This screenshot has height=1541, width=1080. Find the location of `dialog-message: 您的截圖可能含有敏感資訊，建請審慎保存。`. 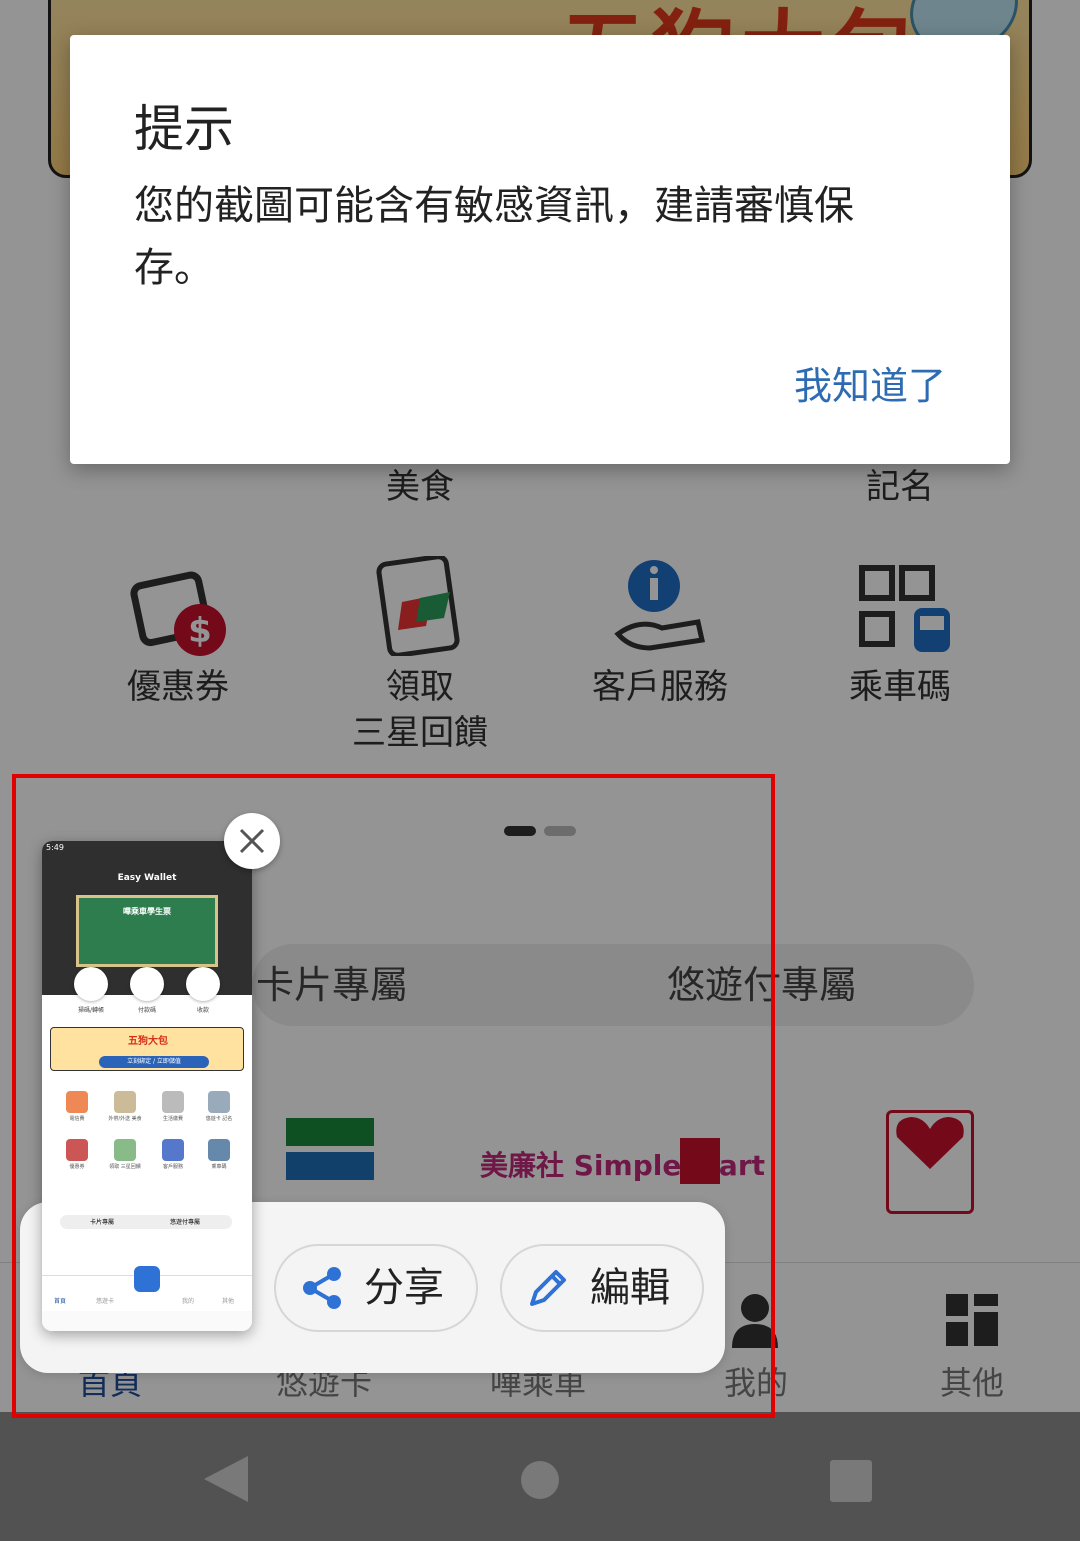

dialog-message: 您的截圖可能含有敏感資訊，建請審慎保存。 is located at coordinates (494, 237).